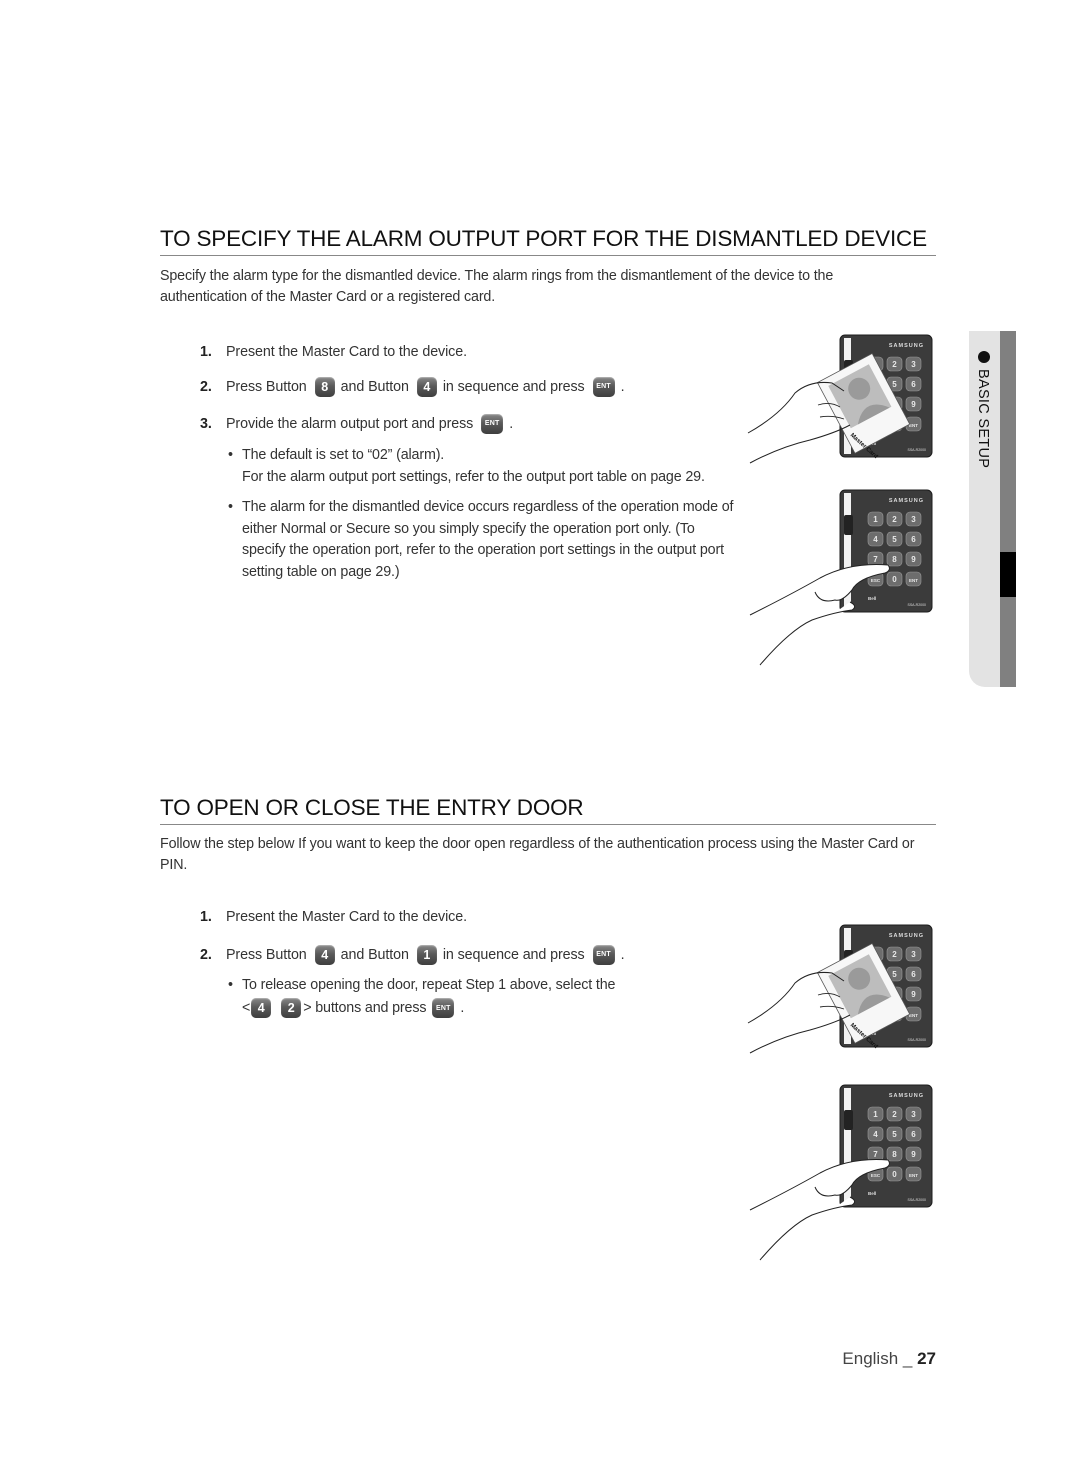 This screenshot has width=1080, height=1479. What do you see at coordinates (426, 955) in the screenshot?
I see `key-1-icon: 1` at bounding box center [426, 955].